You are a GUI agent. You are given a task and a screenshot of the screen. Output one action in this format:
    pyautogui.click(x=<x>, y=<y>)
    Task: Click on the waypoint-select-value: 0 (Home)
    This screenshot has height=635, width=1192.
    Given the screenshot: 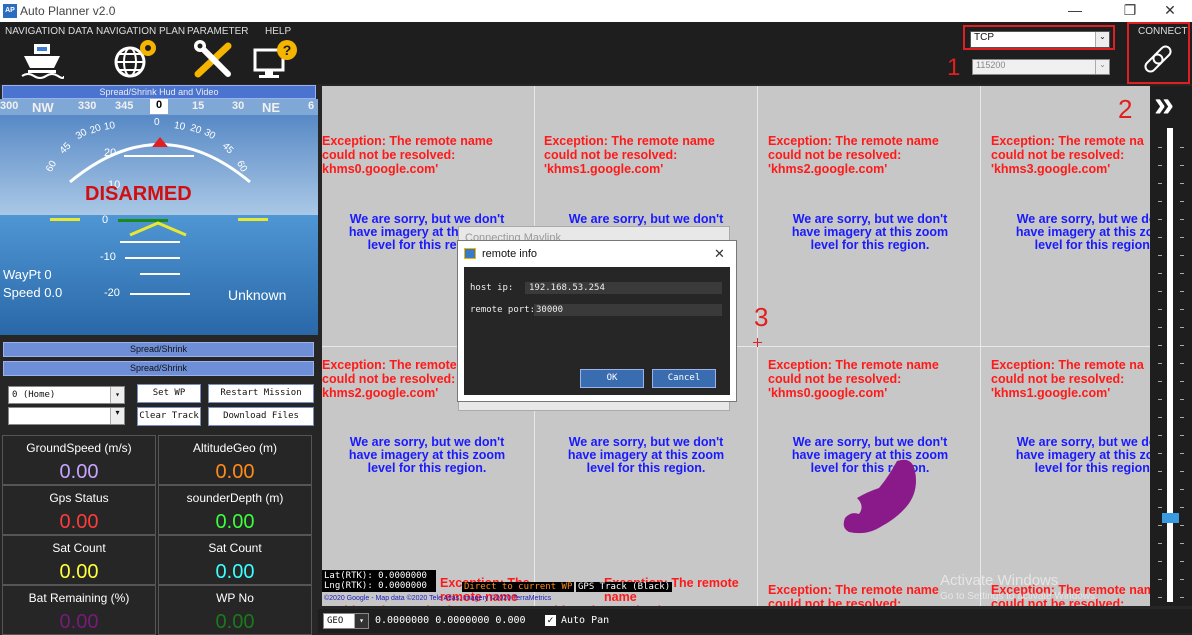 What is the action you would take?
    pyautogui.click(x=34, y=395)
    